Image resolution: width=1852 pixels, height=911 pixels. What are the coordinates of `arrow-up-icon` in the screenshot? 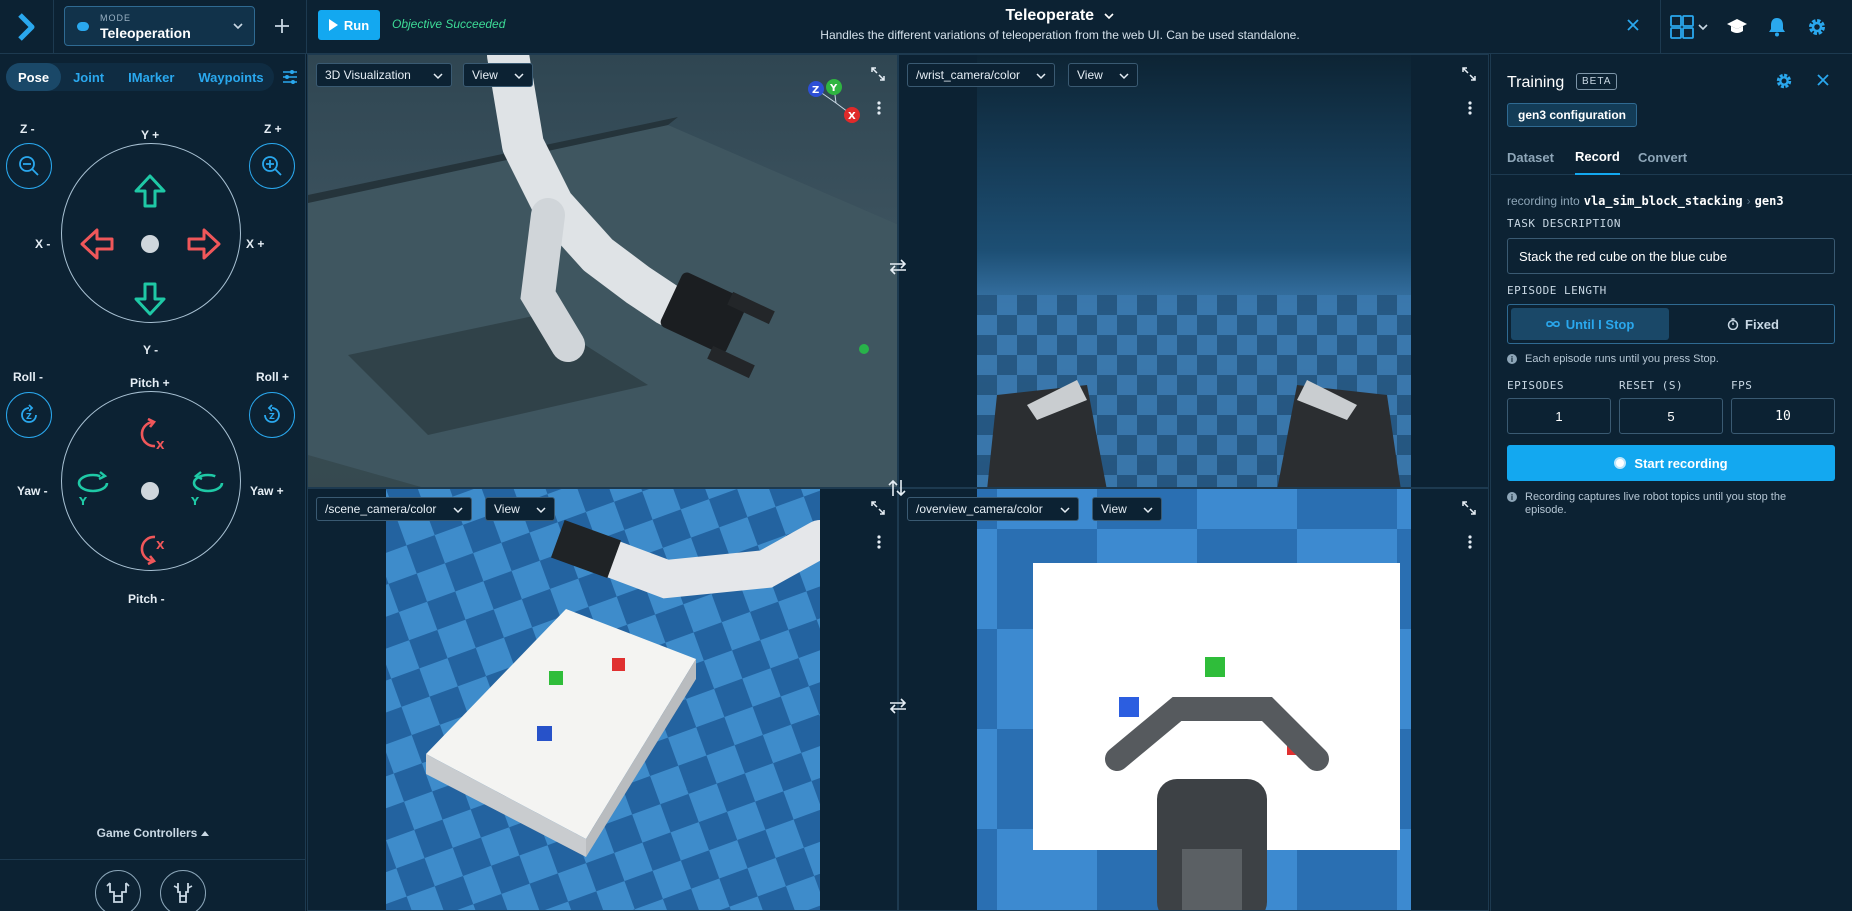 It's located at (150, 191).